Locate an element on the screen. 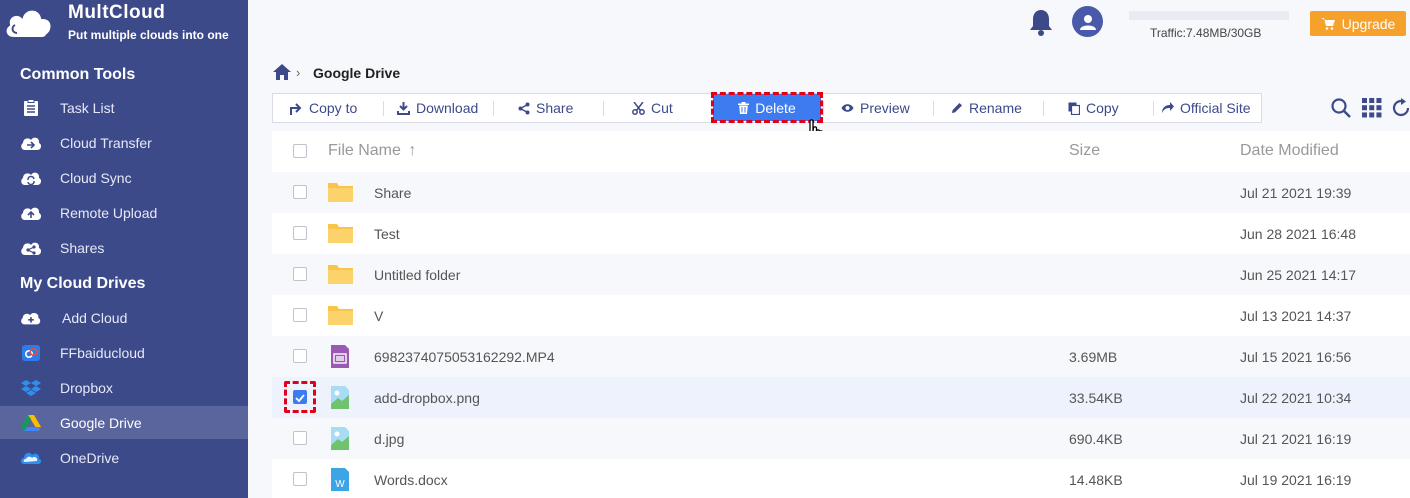  official-site-button: Official Site is located at coordinates (1206, 108).